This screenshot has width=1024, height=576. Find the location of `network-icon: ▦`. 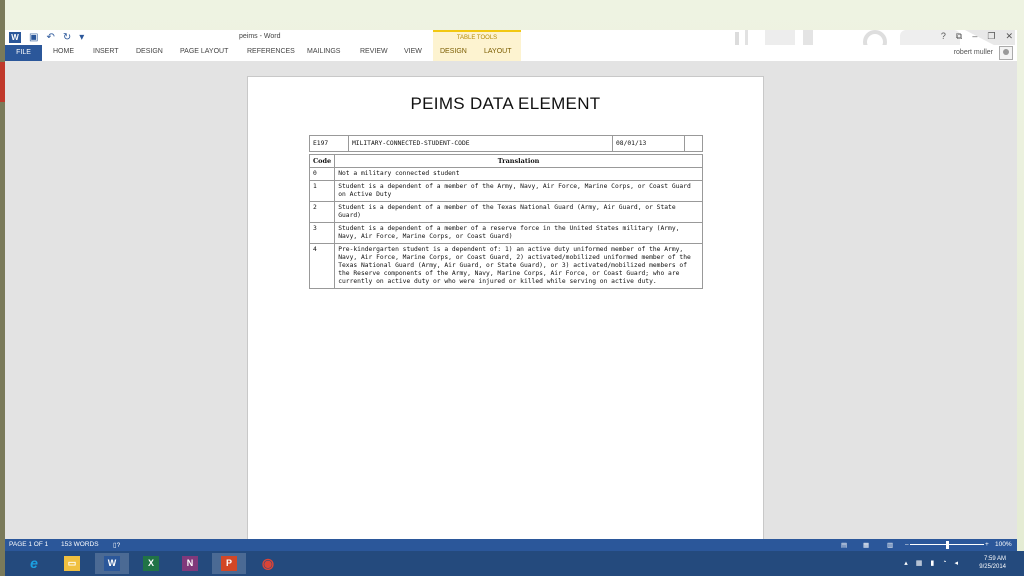

network-icon: ▦ is located at coordinates (919, 563).